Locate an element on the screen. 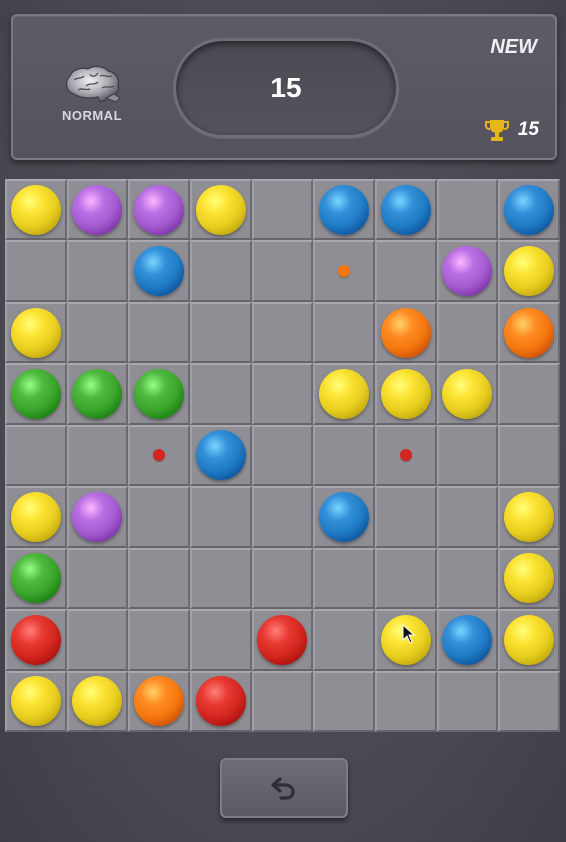 This screenshot has width=566, height=842. difficulty-selector: NORMAL is located at coordinates (92, 96).